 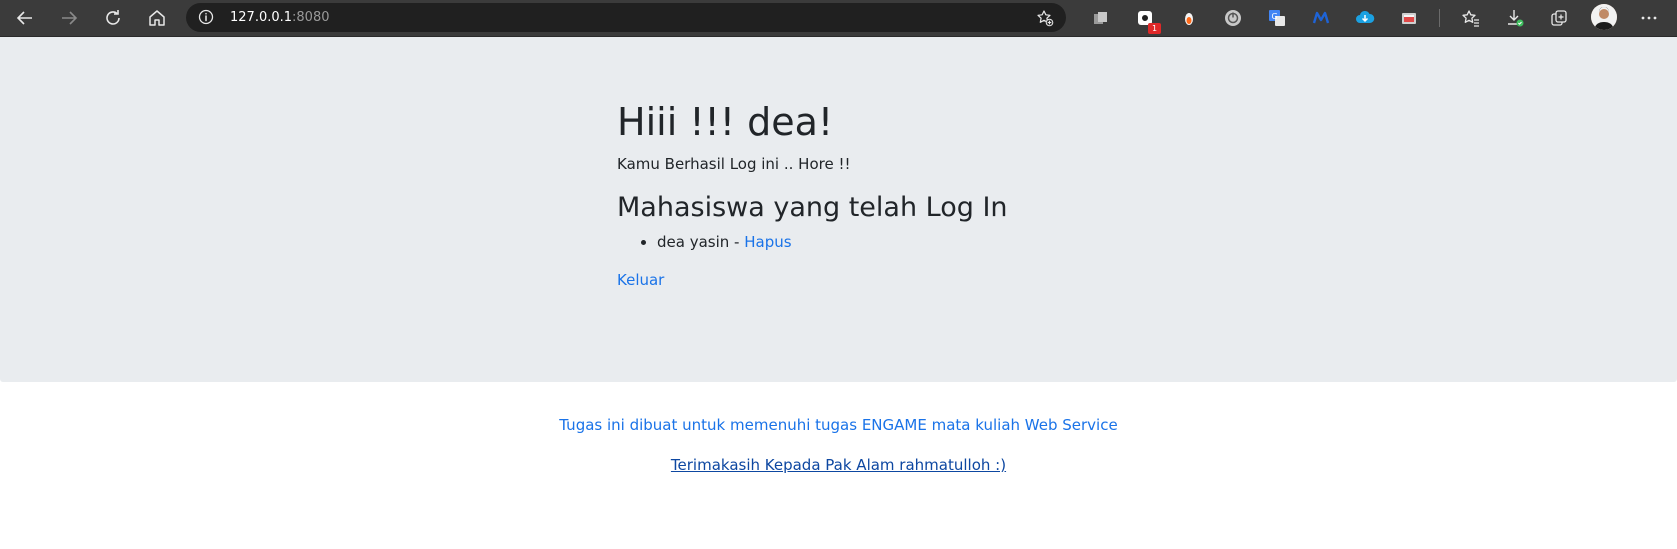 I want to click on home-icon, so click(x=157, y=18).